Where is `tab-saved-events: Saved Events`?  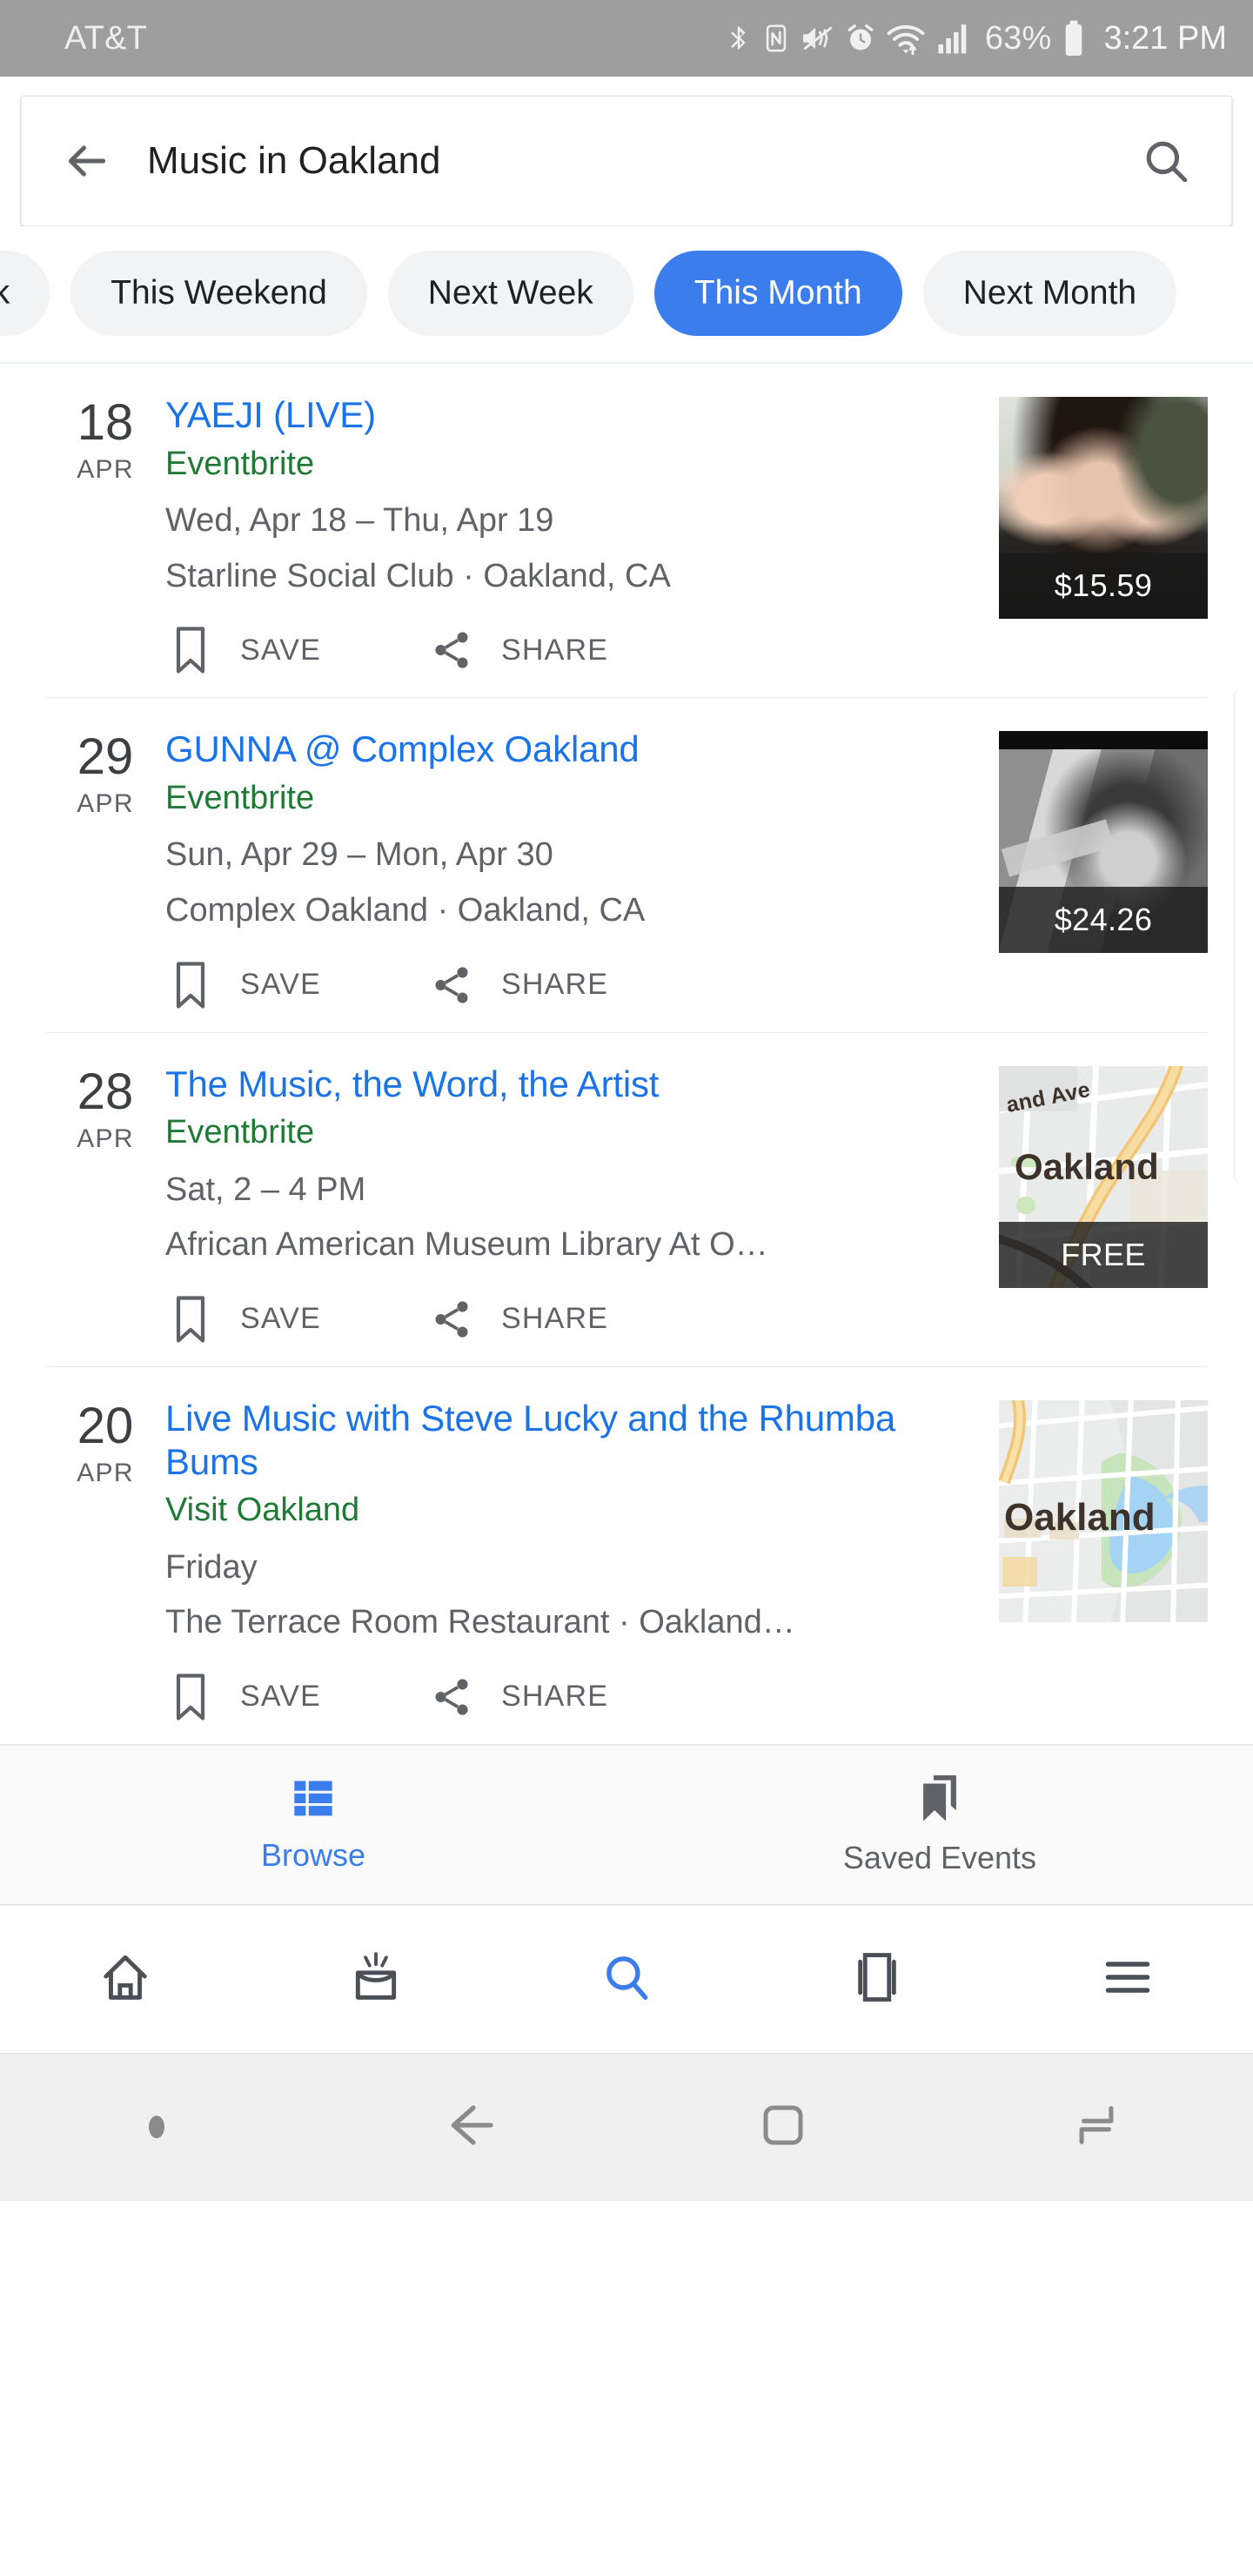
tab-saved-events: Saved Events is located at coordinates (939, 1825).